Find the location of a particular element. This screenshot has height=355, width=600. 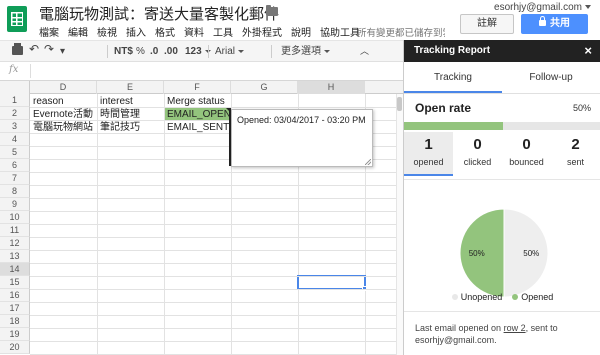

currency-format-button: NT$ is located at coordinates (123, 51).